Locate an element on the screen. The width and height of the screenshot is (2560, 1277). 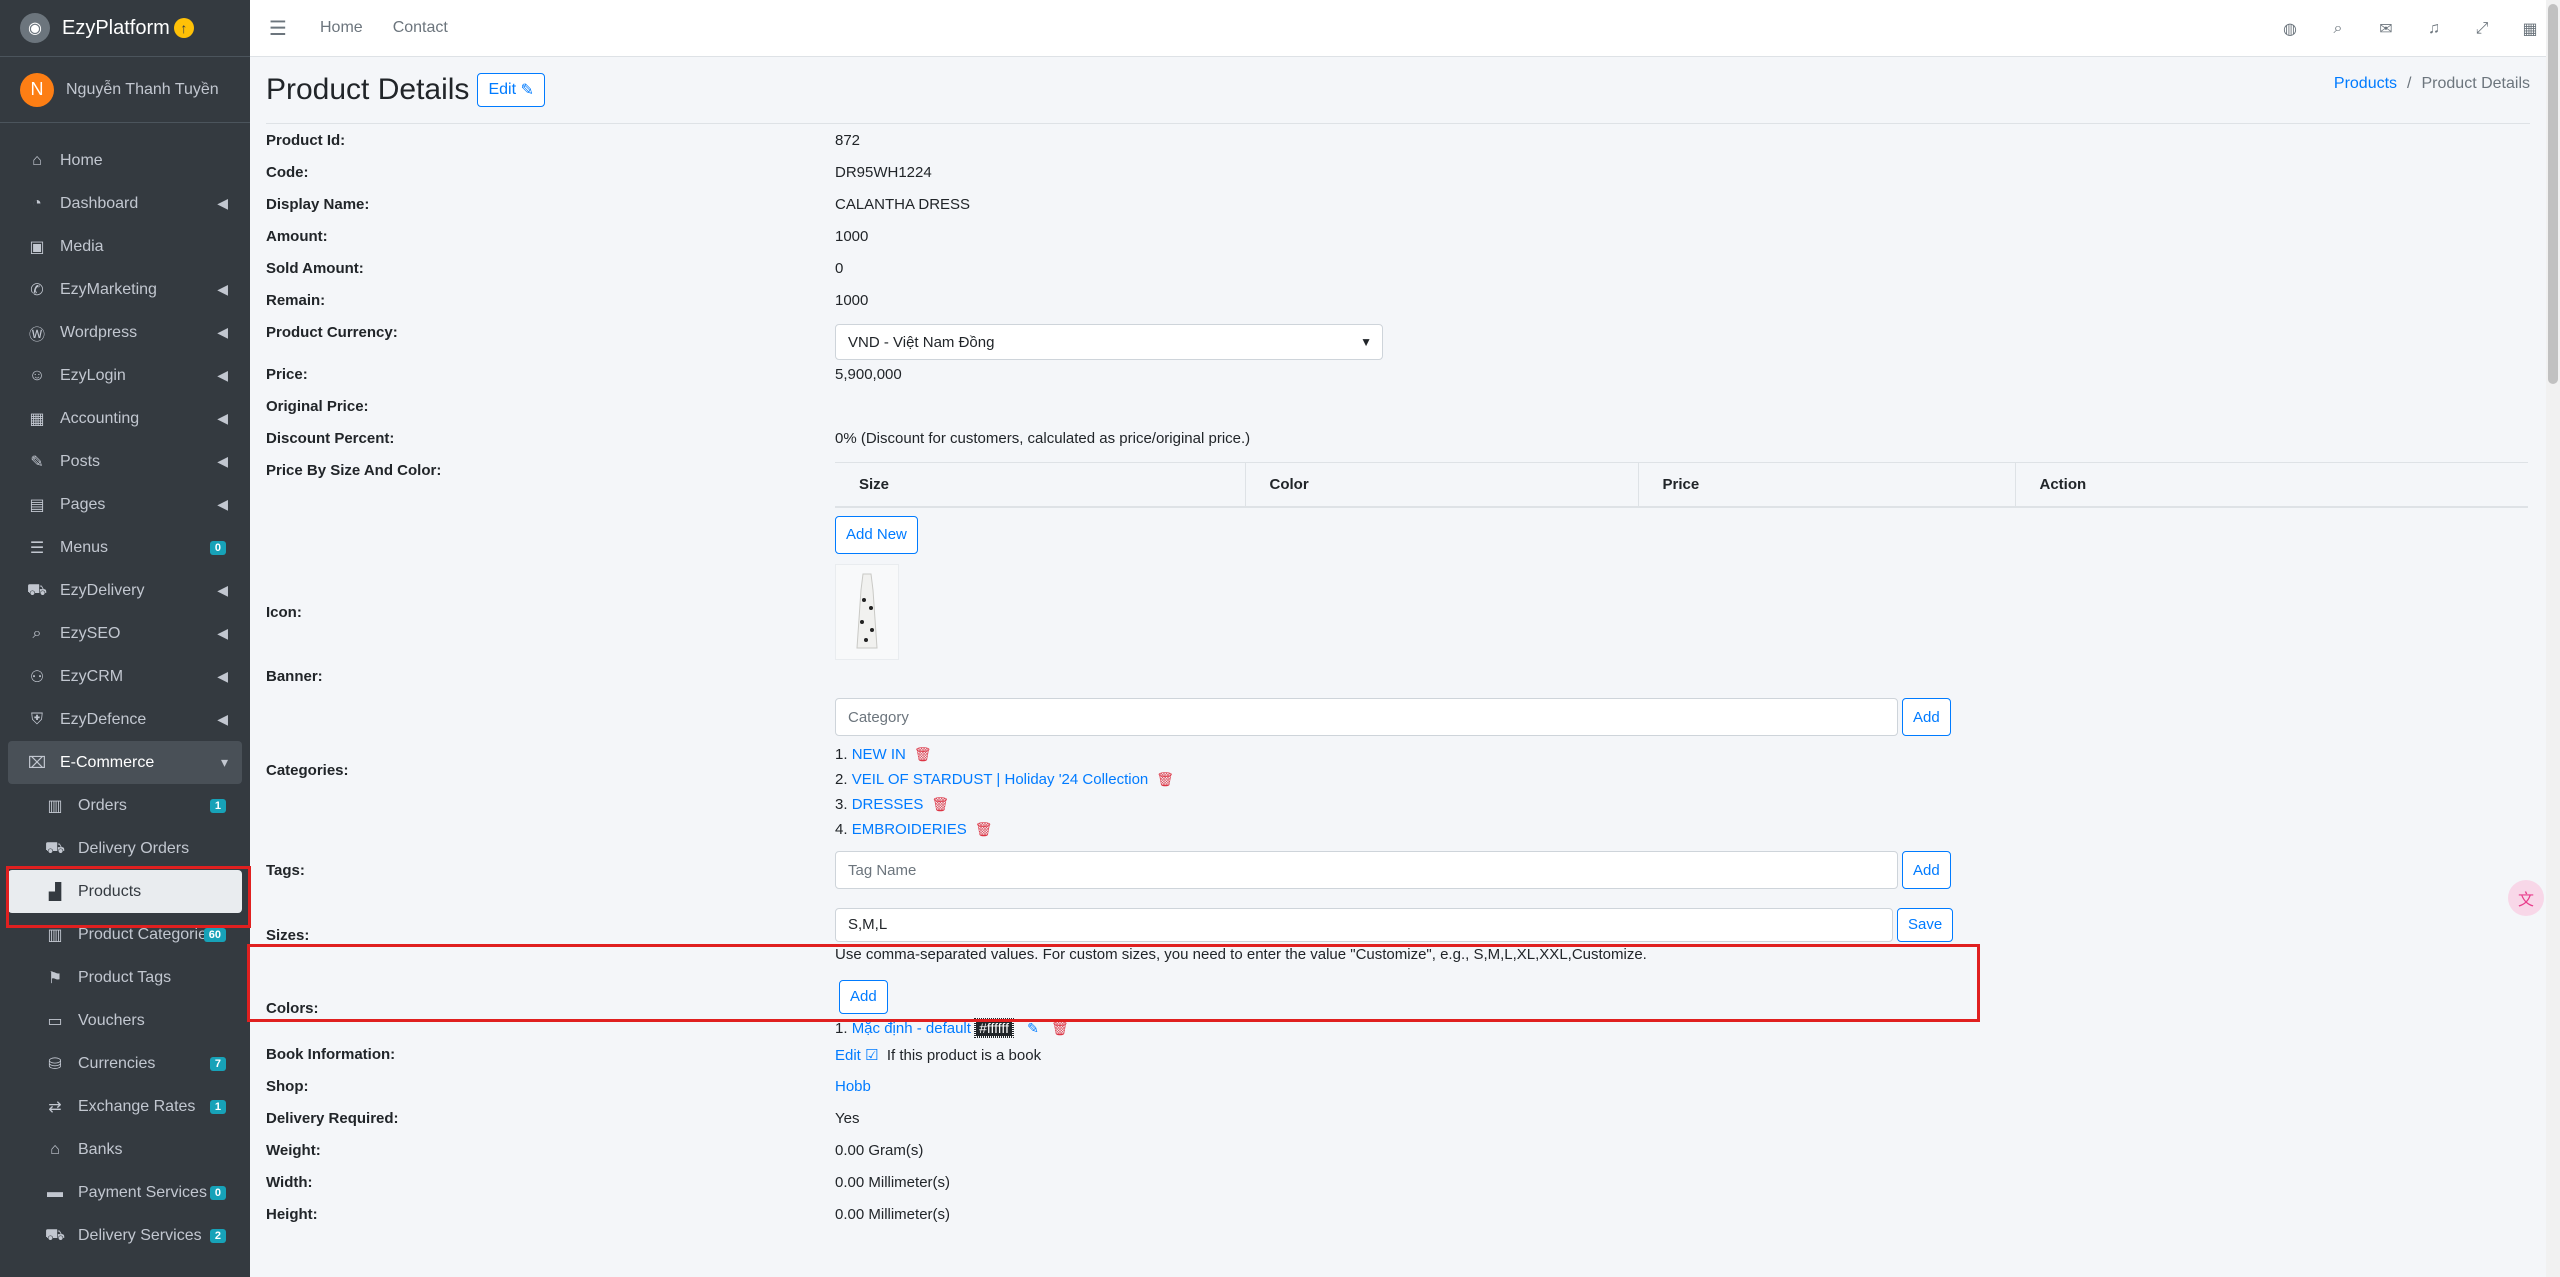
sidebar-item-exchange-rates: ⇄ Exchange Rates 1 is located at coordinates (125, 1106).